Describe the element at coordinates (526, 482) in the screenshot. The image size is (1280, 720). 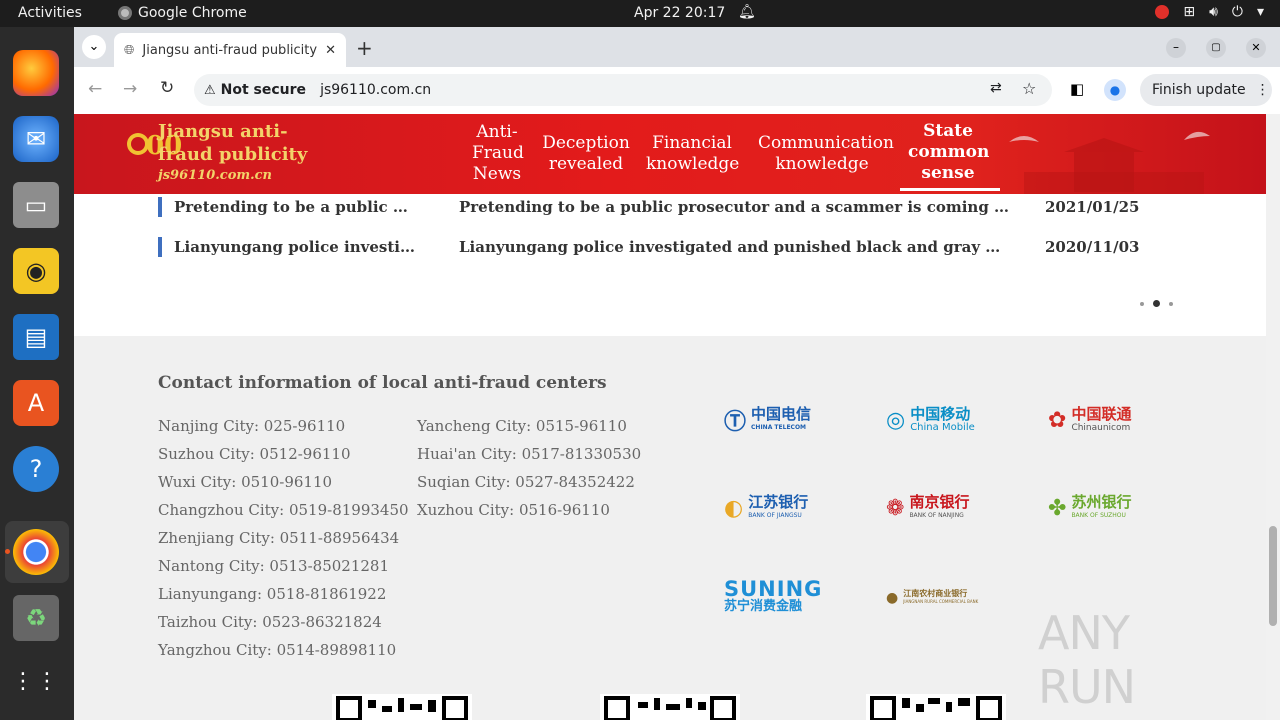
I see `contact-item: Suqian City: 0527-84352422` at that location.